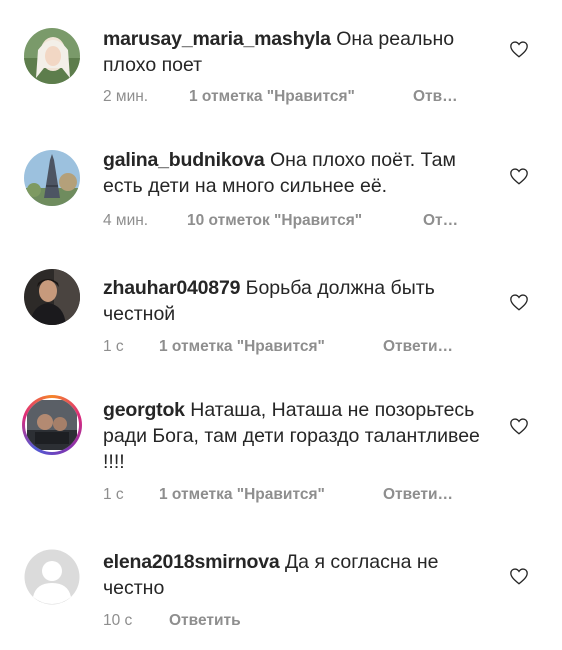 Image resolution: width=562 pixels, height=650 pixels. I want to click on comment-time: 4 мин., so click(126, 220).